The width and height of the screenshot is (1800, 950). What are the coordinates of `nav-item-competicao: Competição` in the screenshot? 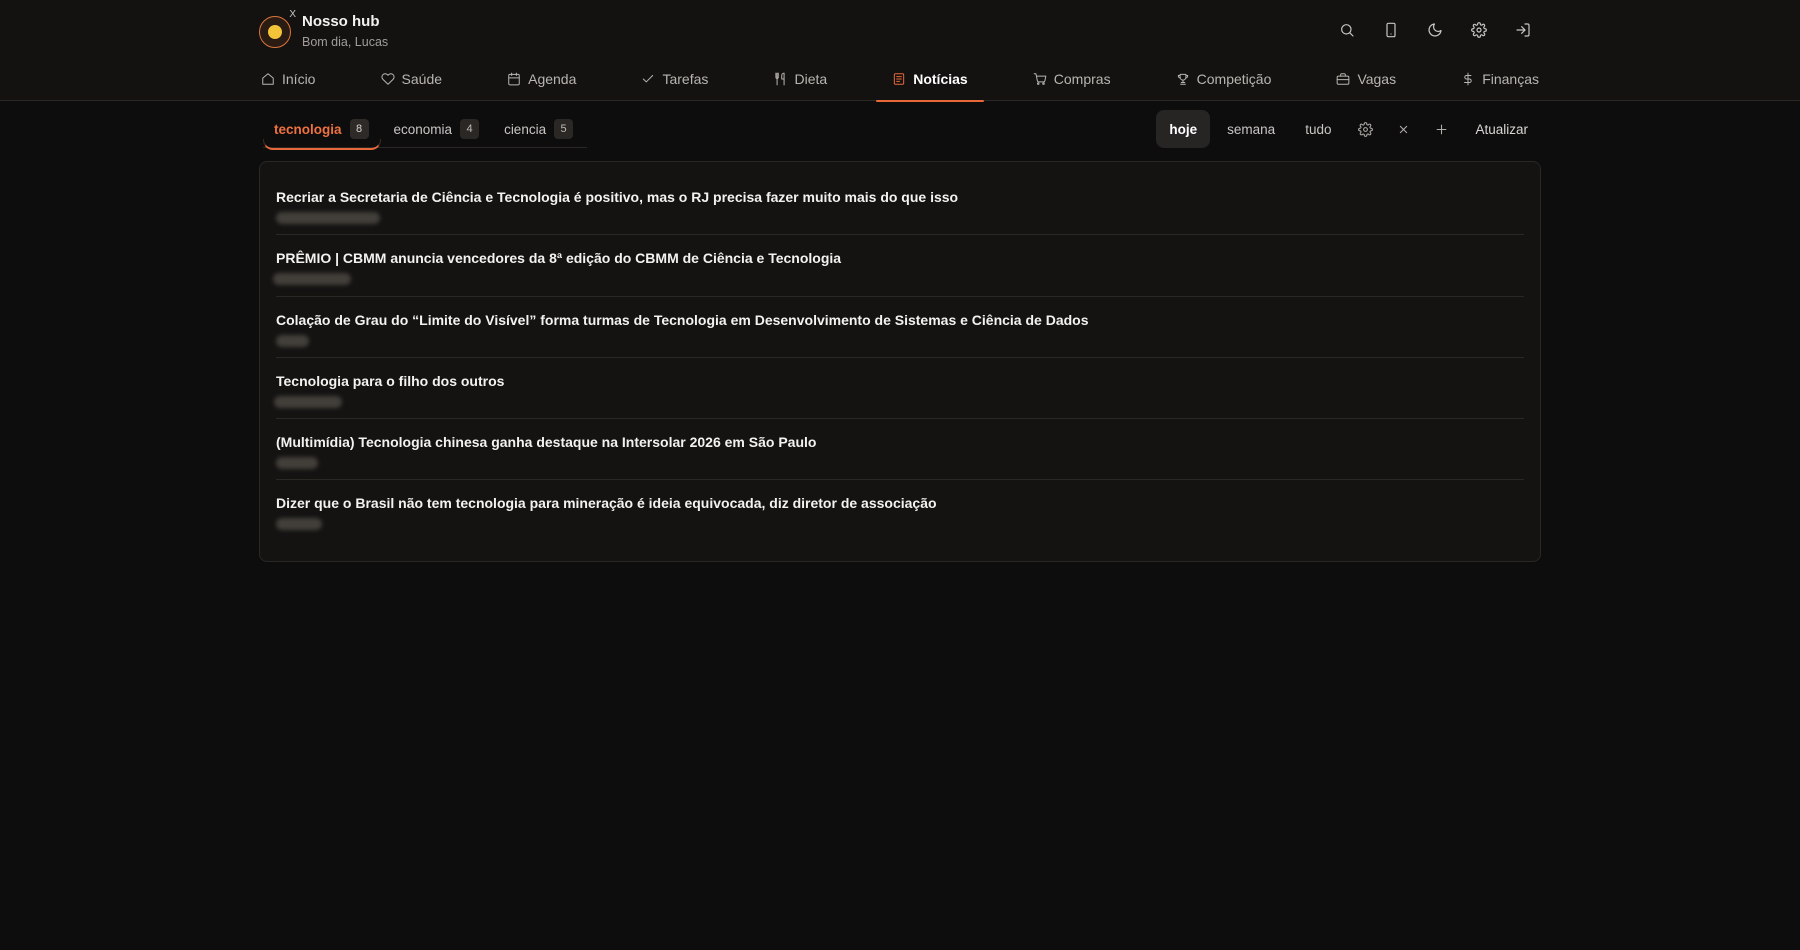 It's located at (1224, 82).